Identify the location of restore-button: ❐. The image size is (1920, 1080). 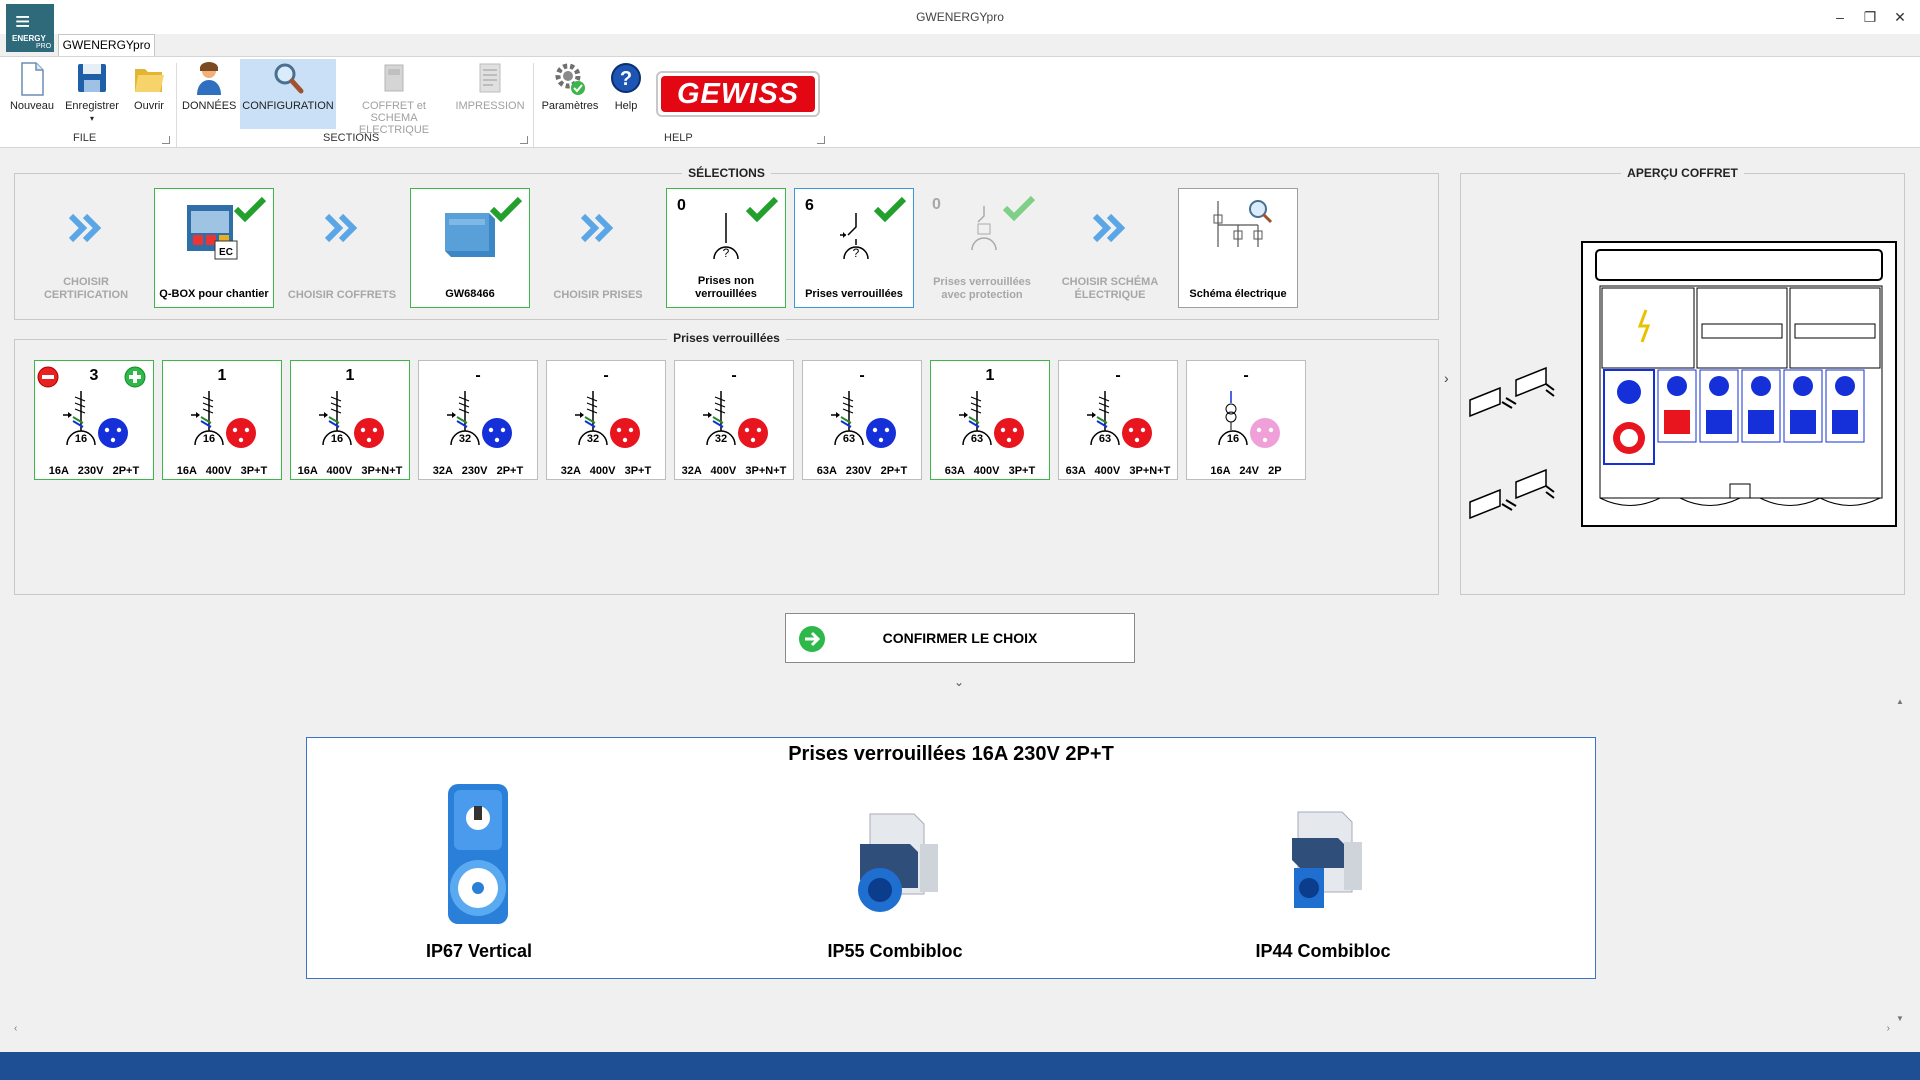
(1870, 17).